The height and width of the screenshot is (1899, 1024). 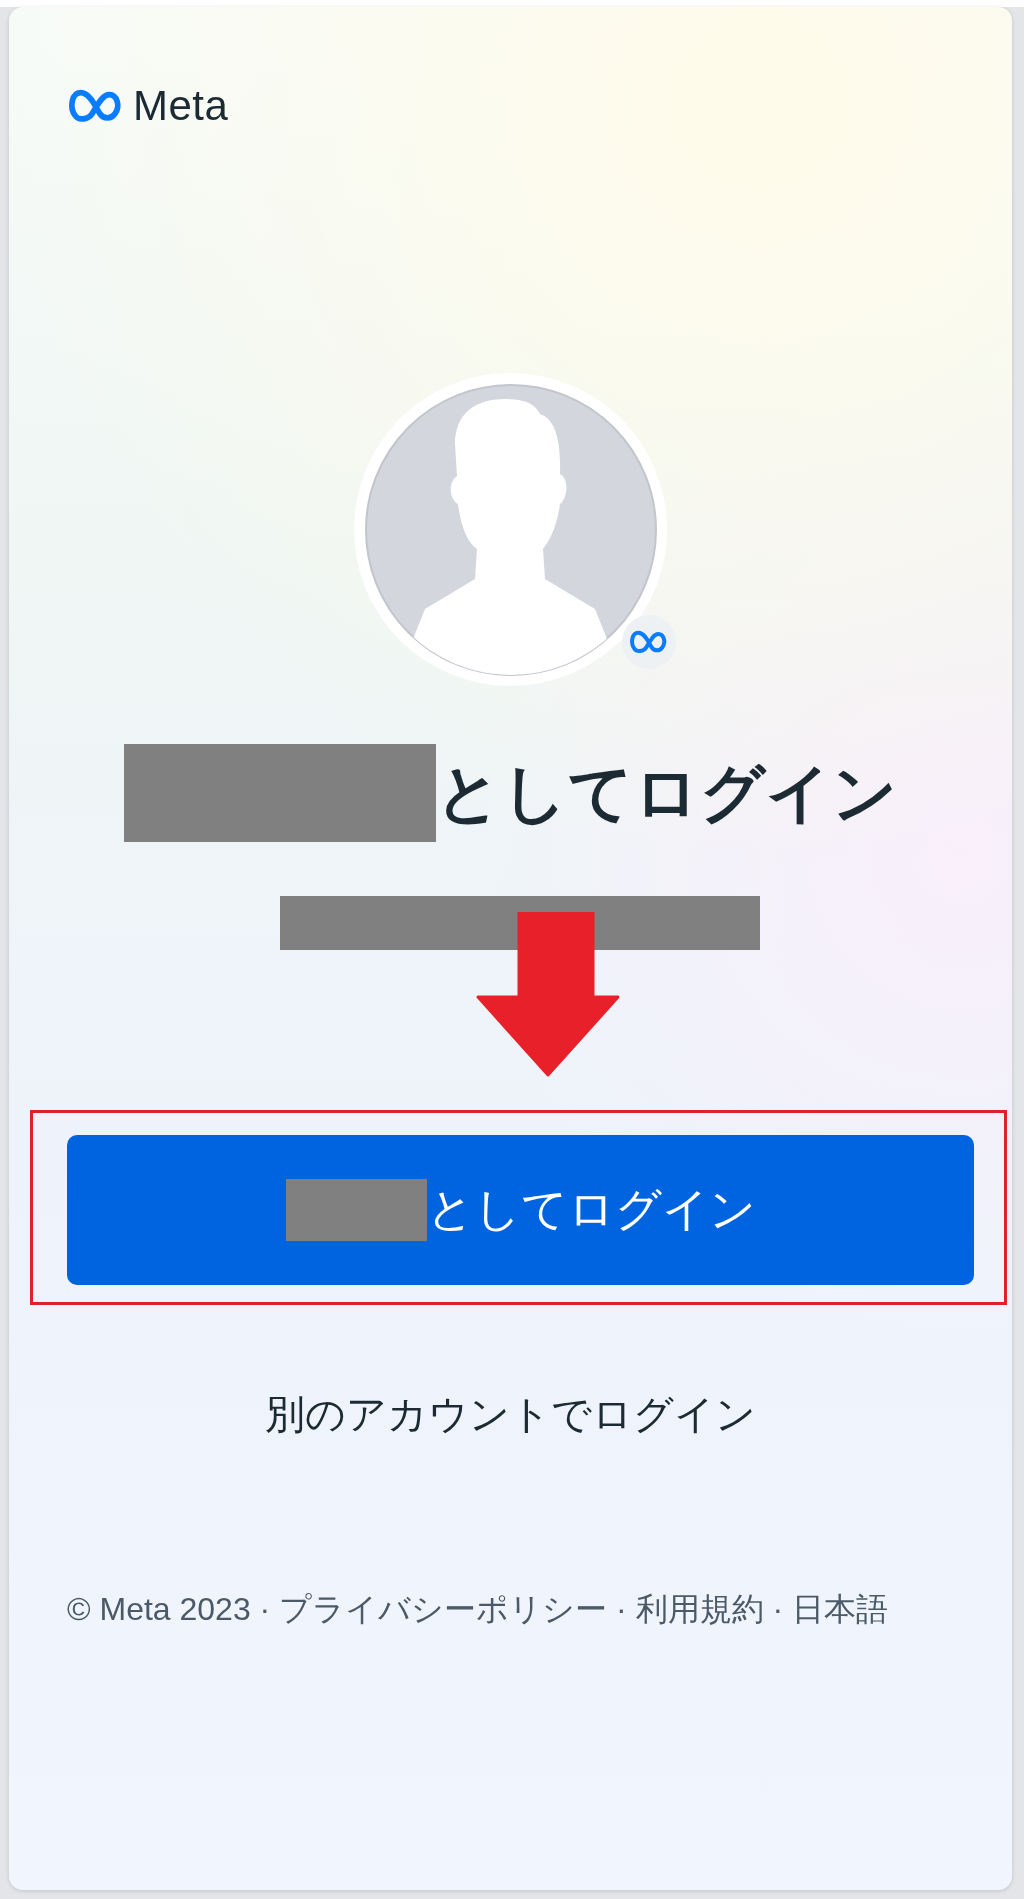 I want to click on other-account-link: 別のアカウントでログイン, so click(x=510, y=1414).